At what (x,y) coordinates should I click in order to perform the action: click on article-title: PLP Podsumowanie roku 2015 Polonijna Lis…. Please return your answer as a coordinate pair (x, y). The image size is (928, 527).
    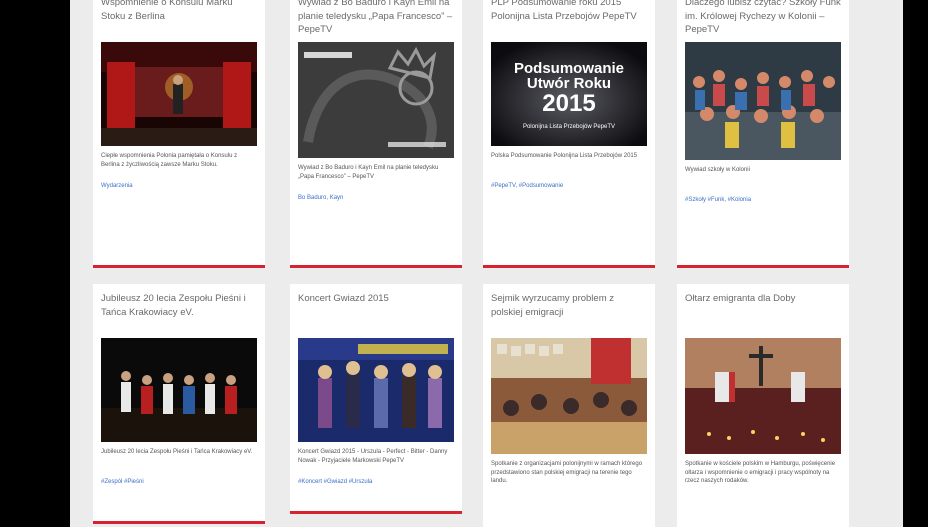
    Looking at the image, I should click on (569, 18).